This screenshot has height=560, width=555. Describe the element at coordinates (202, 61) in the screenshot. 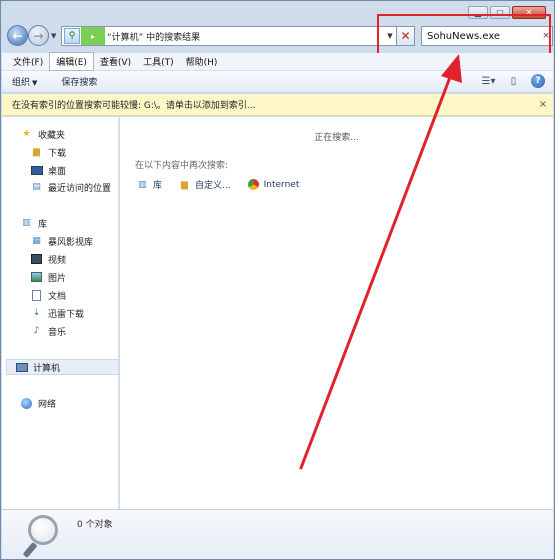

I see `menu-help: 帮助(H)` at that location.